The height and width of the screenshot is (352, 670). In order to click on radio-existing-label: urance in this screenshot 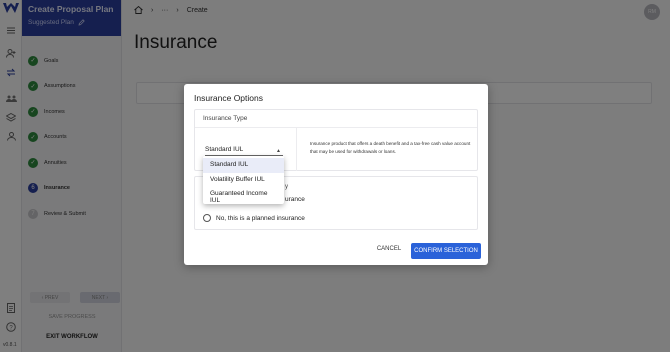, I will do `click(295, 199)`.